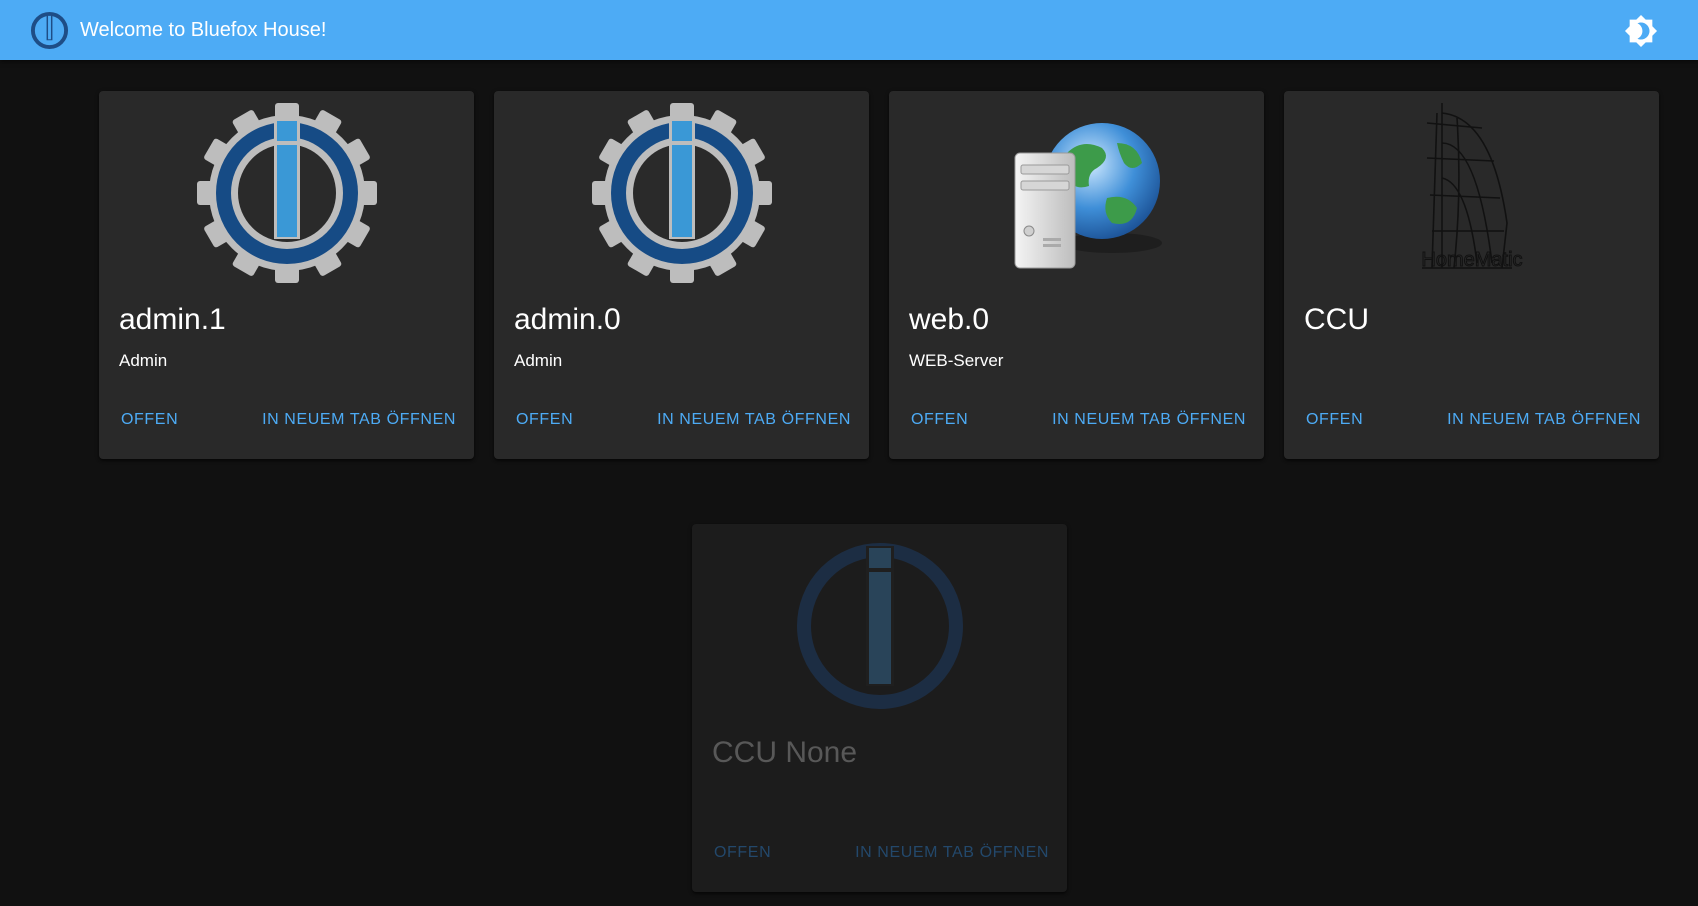 This screenshot has width=1698, height=906. Describe the element at coordinates (956, 360) in the screenshot. I see `card-subtitle: WEB-Server` at that location.